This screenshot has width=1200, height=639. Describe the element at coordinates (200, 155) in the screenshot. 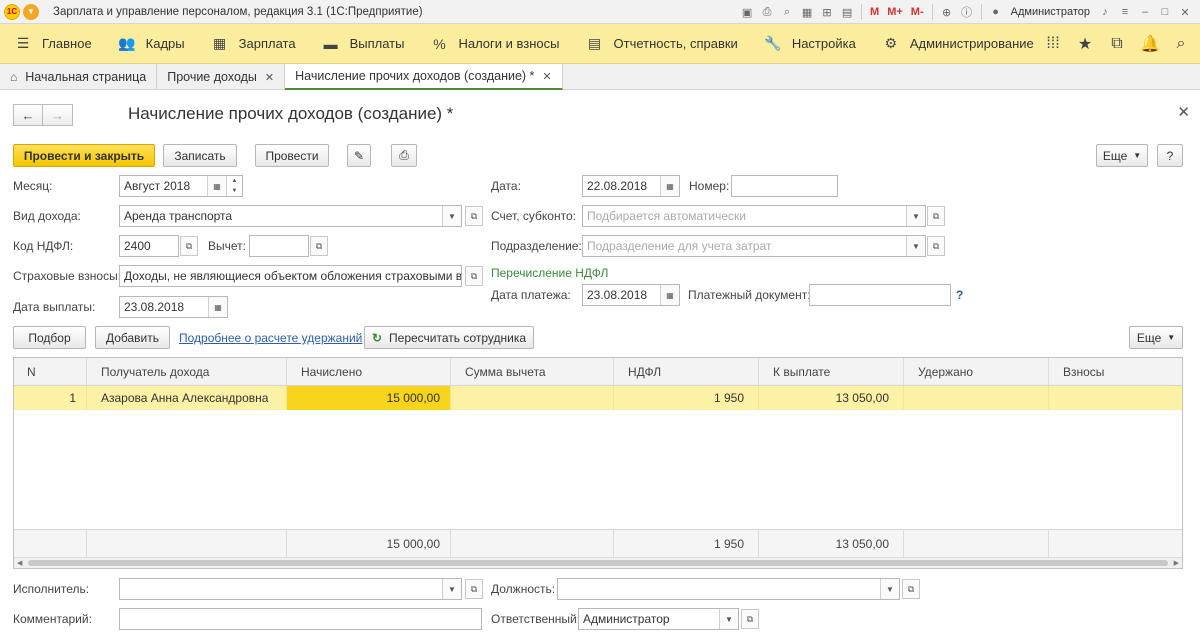

I see `save-button: Записать` at that location.